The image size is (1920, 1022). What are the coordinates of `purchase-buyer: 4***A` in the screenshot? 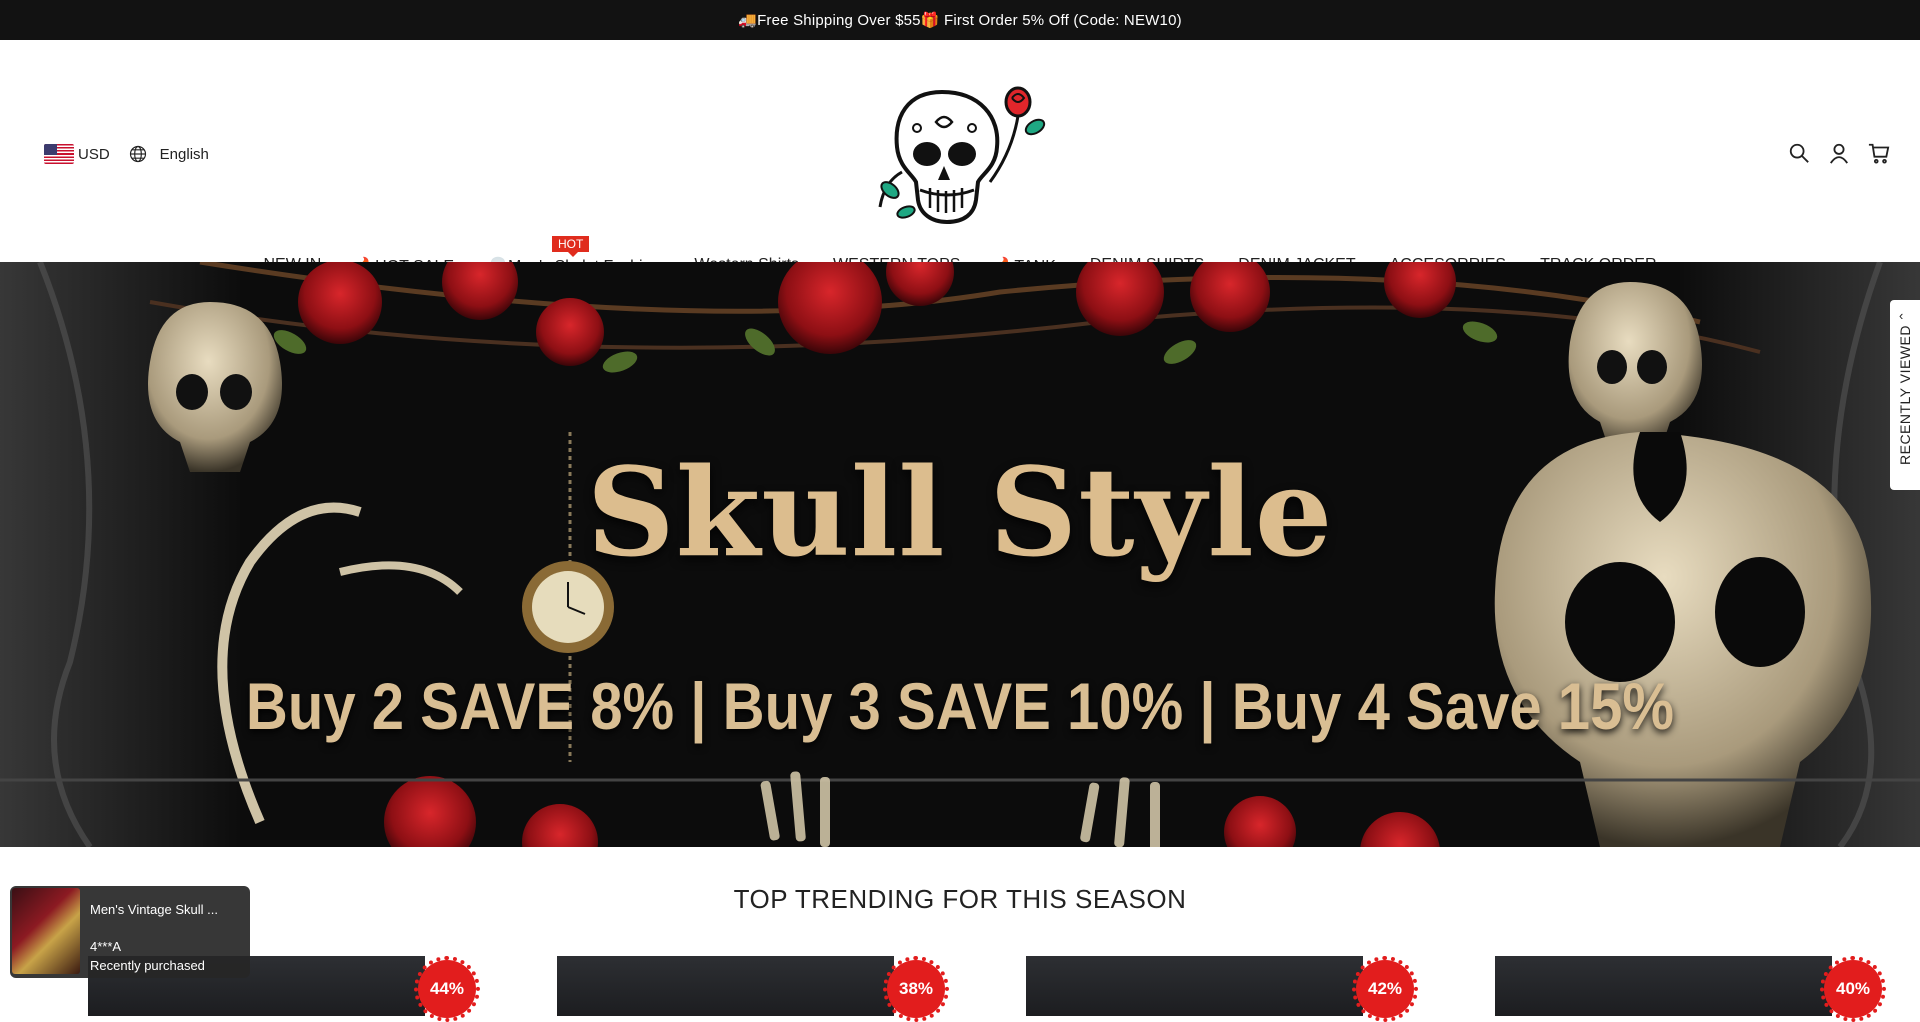 It's located at (106, 946).